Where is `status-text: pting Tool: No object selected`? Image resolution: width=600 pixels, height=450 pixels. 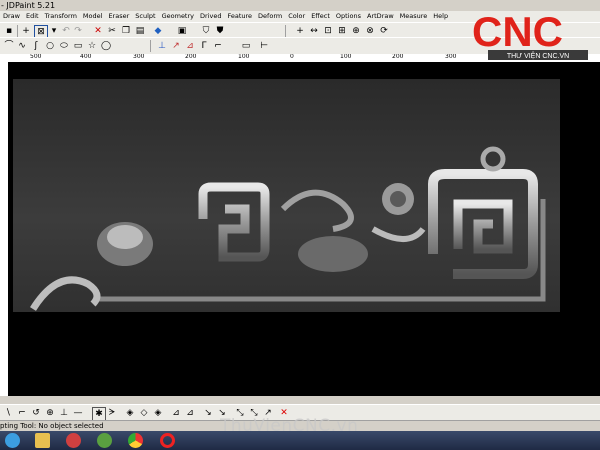 status-text: pting Tool: No object selected is located at coordinates (52, 426).